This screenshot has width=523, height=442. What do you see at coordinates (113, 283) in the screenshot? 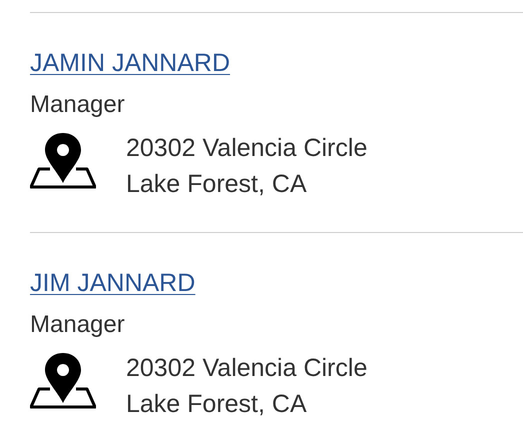
I see `contact-name-link: JIM JANNARD` at bounding box center [113, 283].